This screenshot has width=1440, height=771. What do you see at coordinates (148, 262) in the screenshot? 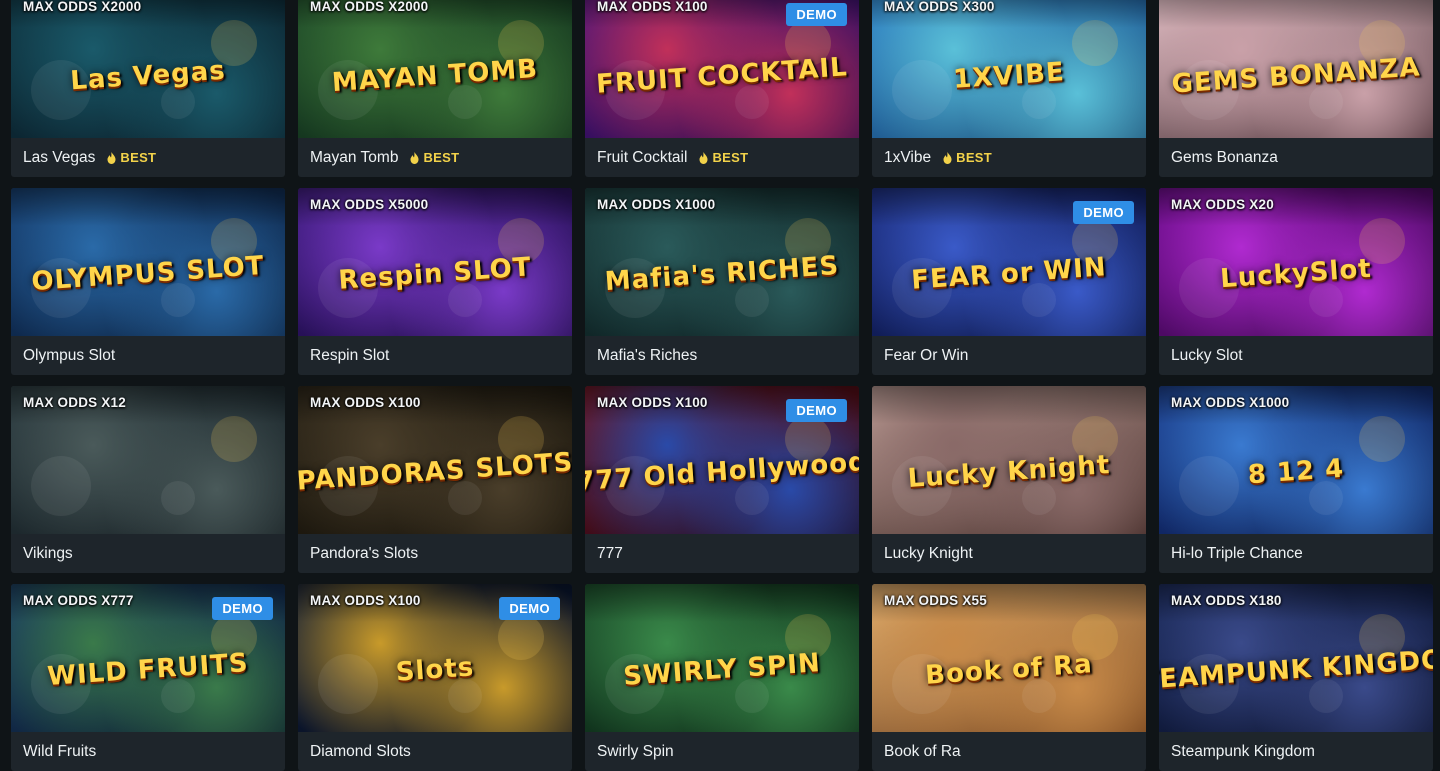
I see `game-thumbnail: OLYMPUS SLOT` at bounding box center [148, 262].